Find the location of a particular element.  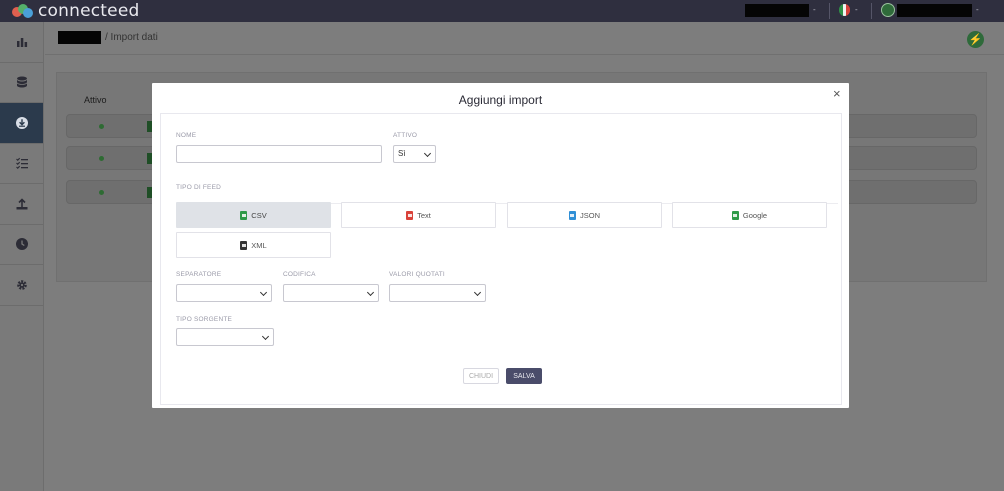

sidebar-item-settings is located at coordinates (21, 285).